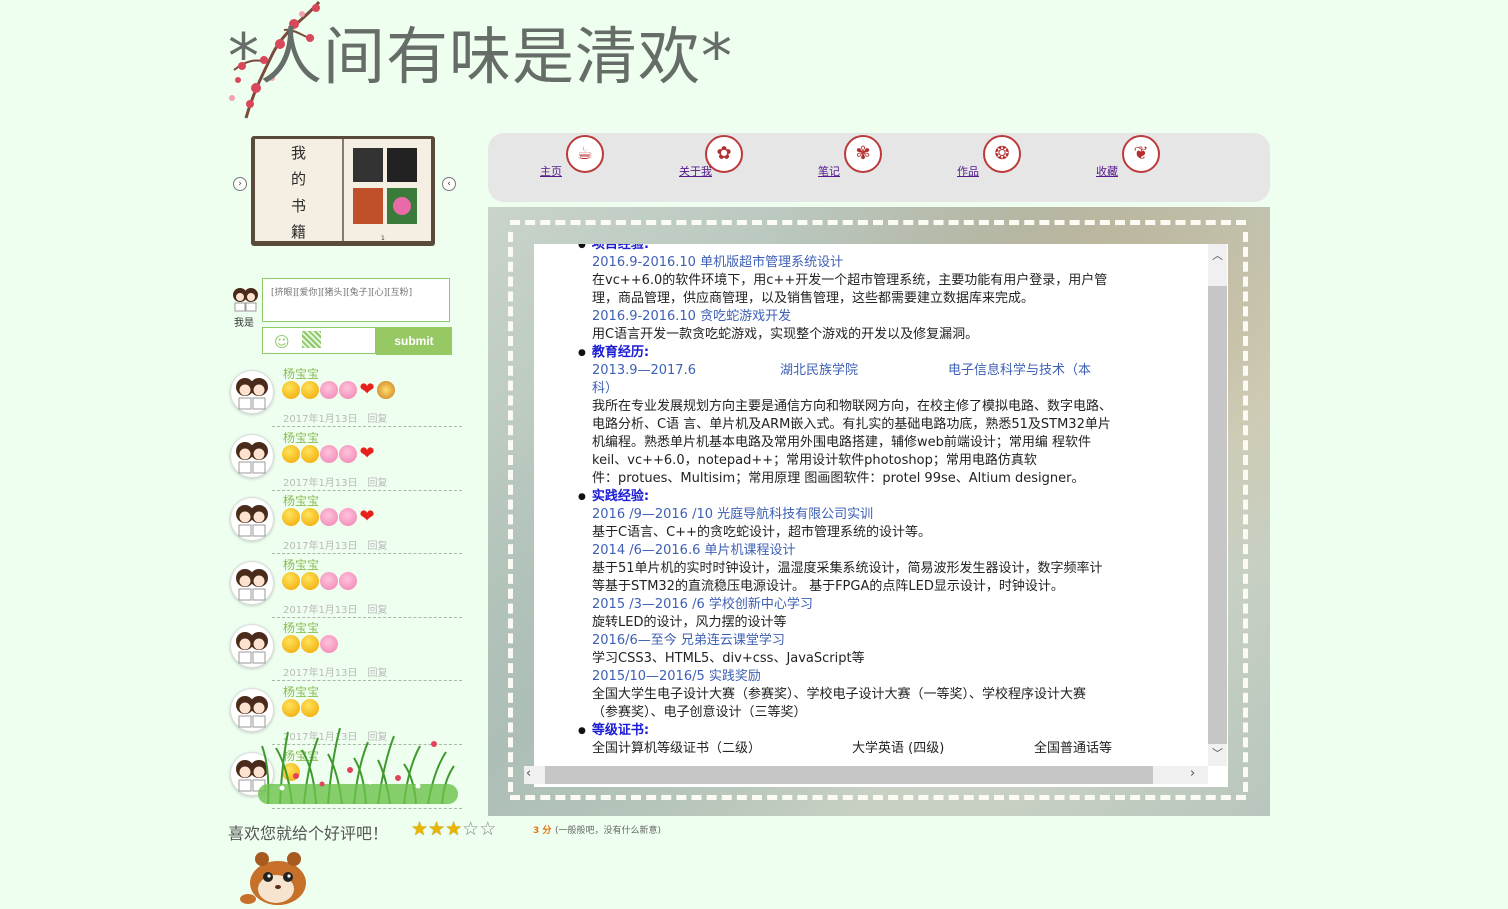 This screenshot has width=1508, height=909. What do you see at coordinates (842, 442) in the screenshot?
I see `entry-description: 机编程。熟悉单片机基本电路及常用外围电路搭建，辅修web前端设计；常用编 程软件` at bounding box center [842, 442].